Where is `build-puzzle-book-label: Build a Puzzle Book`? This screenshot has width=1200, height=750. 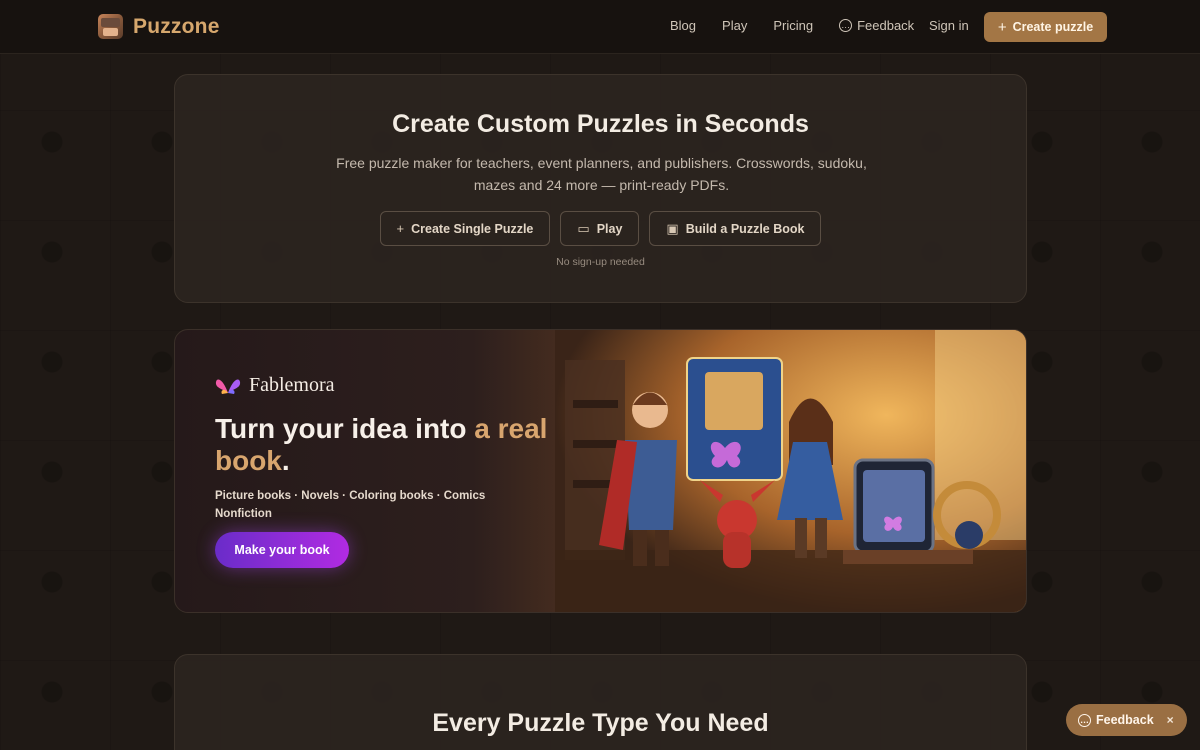 build-puzzle-book-label: Build a Puzzle Book is located at coordinates (745, 228).